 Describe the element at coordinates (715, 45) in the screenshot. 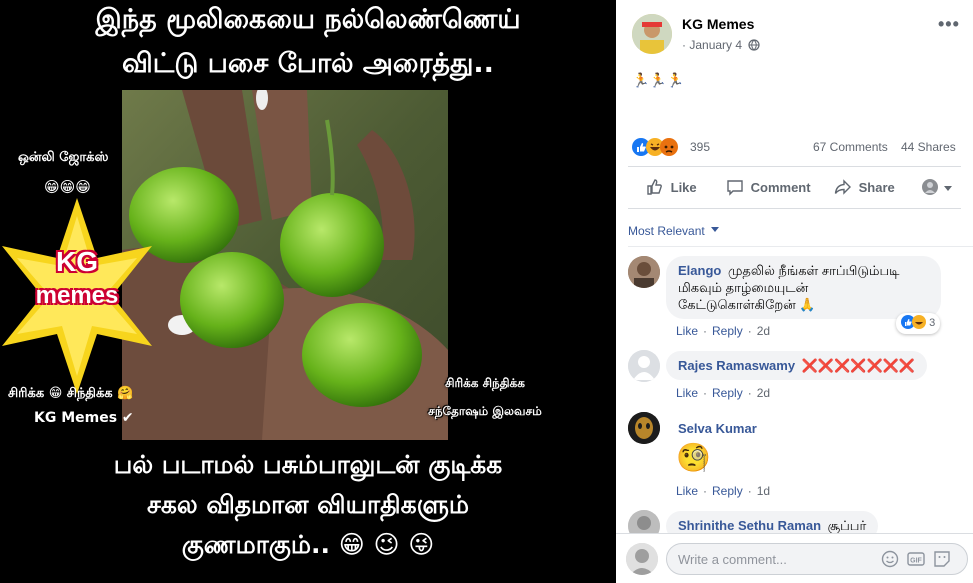

I see `post-date: January 4` at that location.